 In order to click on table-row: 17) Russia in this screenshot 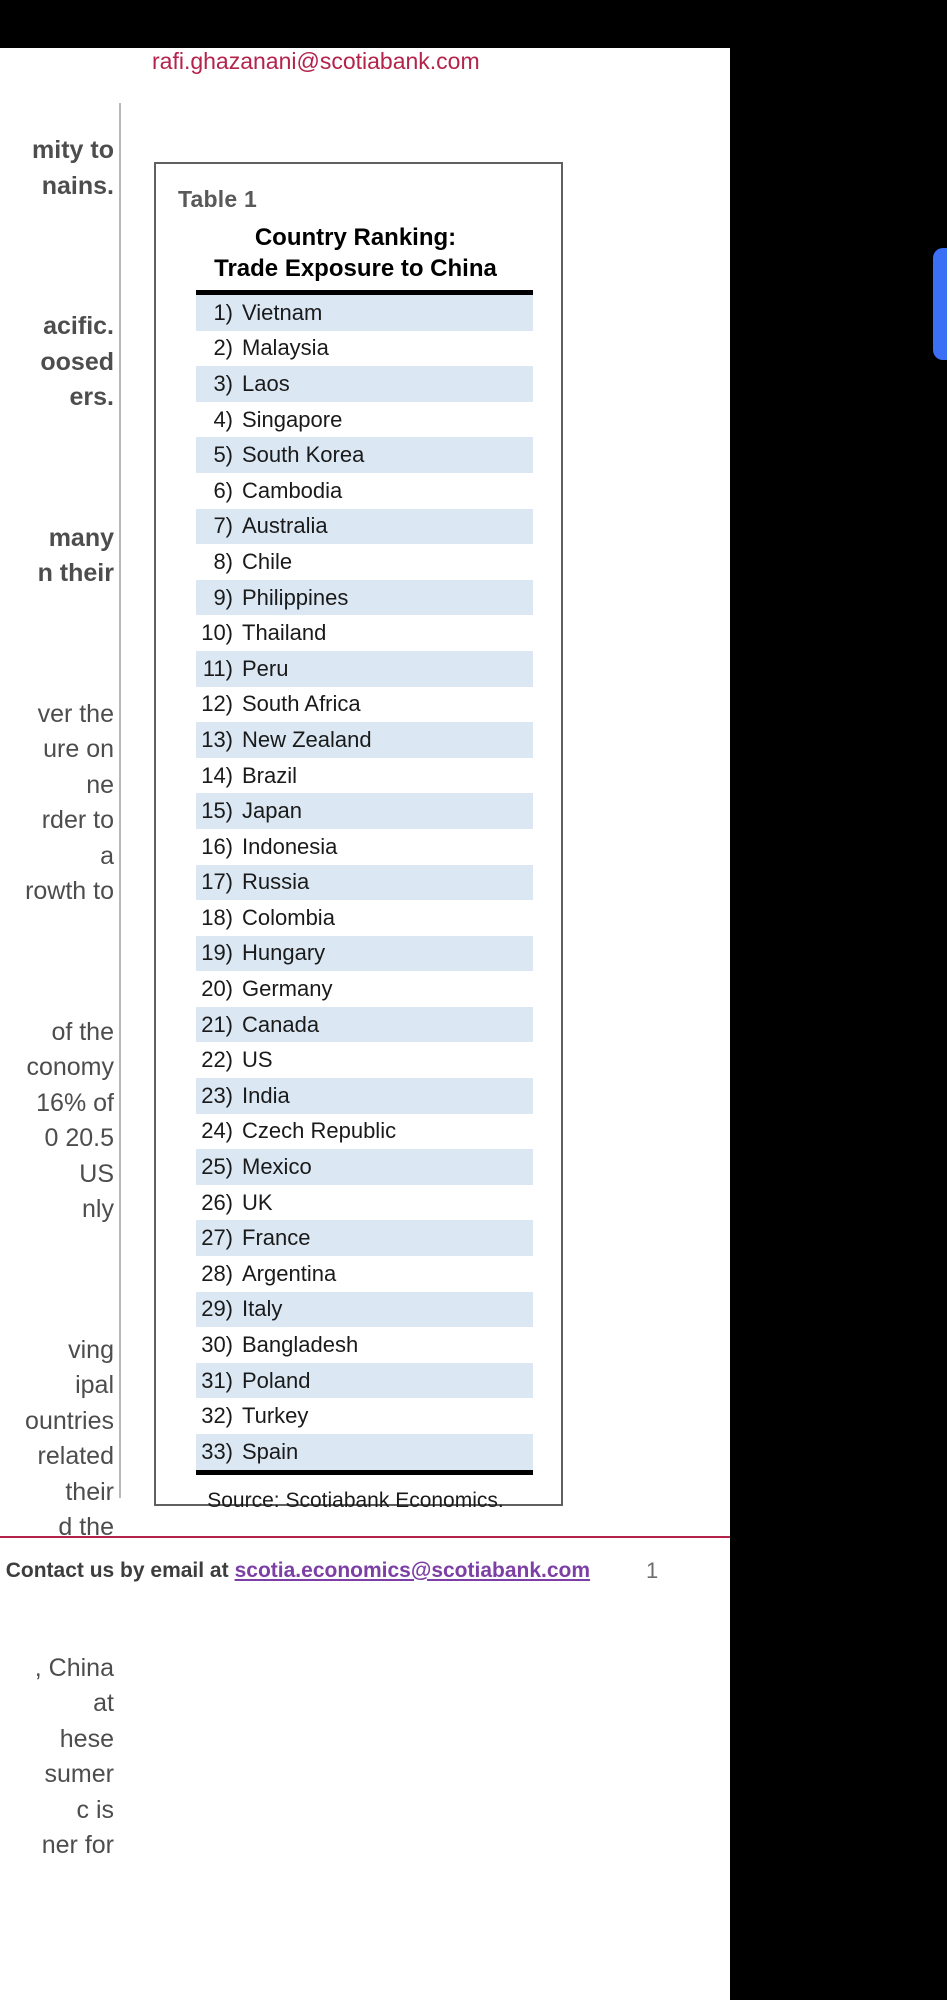, I will do `click(364, 882)`.